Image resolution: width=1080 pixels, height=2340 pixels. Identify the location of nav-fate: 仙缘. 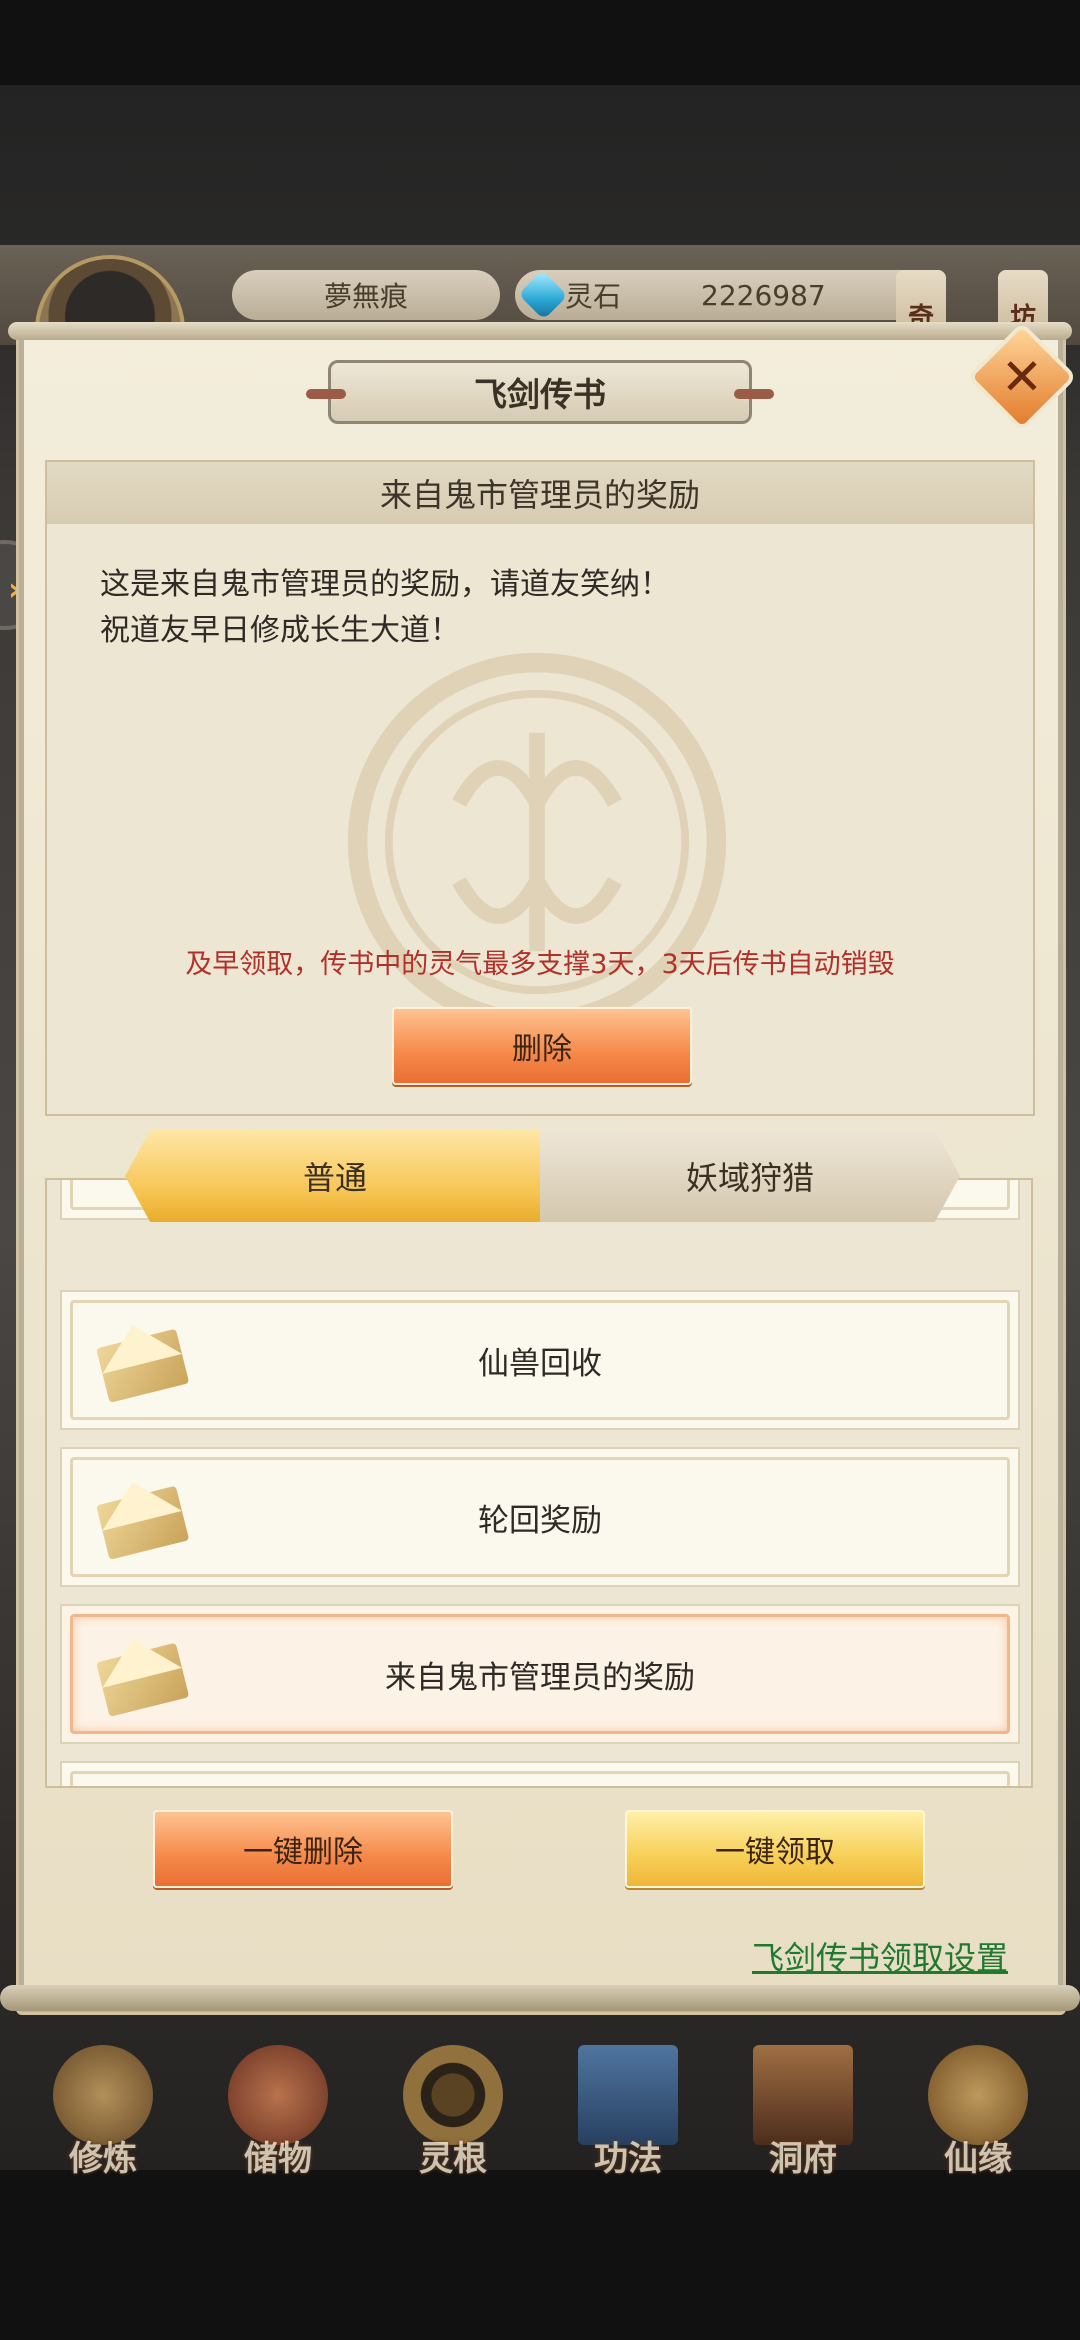
(978, 2110).